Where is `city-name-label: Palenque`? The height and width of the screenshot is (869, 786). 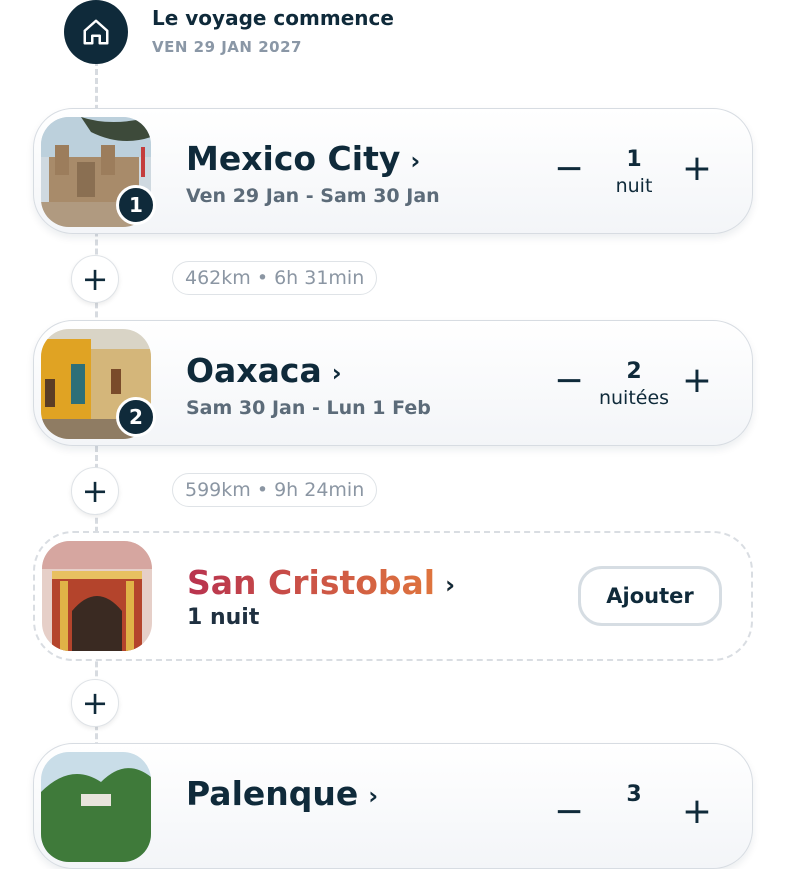 city-name-label: Palenque is located at coordinates (272, 793).